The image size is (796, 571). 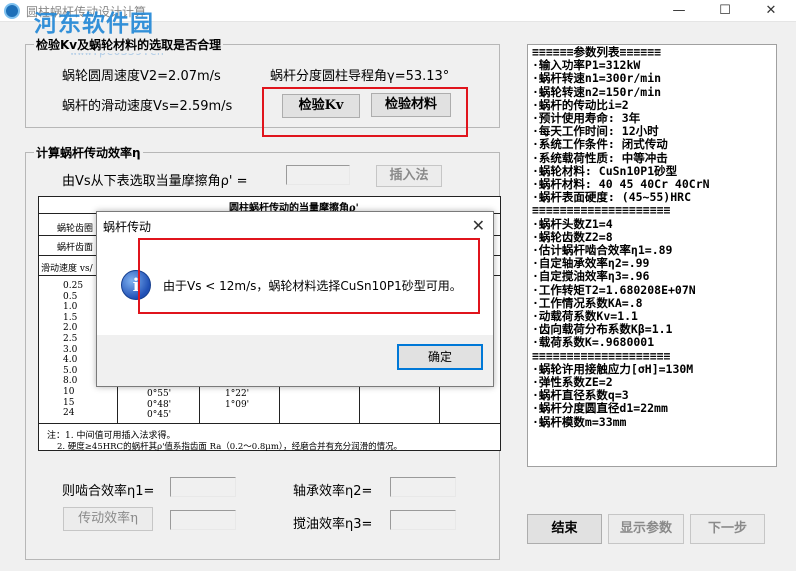 I want to click on table-cell: 0°48', so click(x=159, y=404).